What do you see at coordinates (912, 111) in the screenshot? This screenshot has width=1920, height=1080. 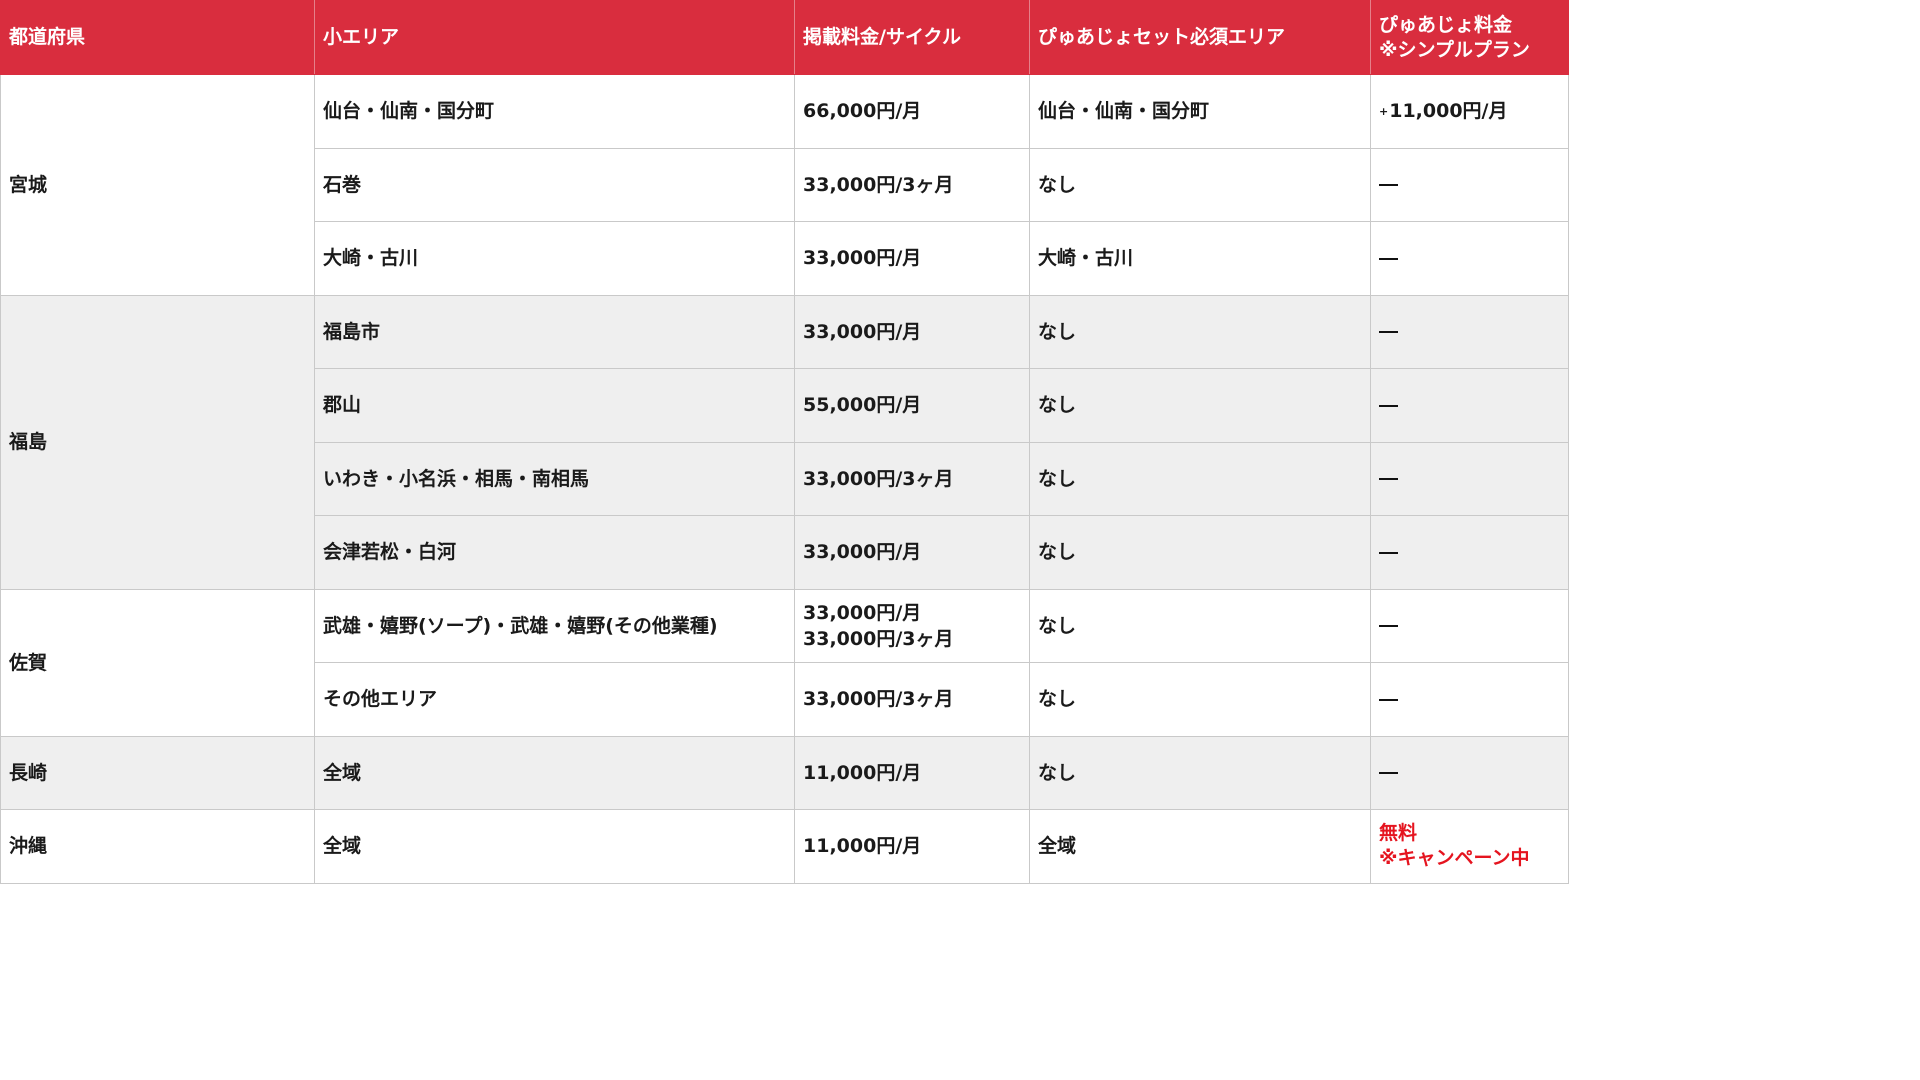 I see `listing-fee-cell: 66,000円/月` at bounding box center [912, 111].